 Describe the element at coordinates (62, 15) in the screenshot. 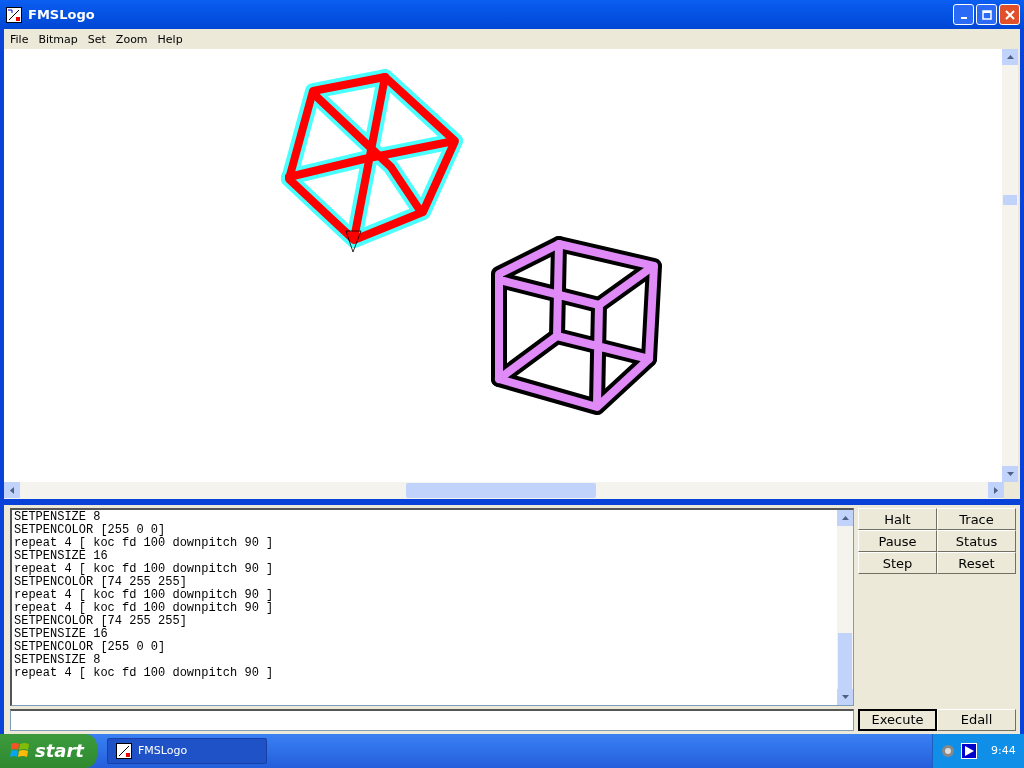

I see `window-title: FMSLogo` at that location.